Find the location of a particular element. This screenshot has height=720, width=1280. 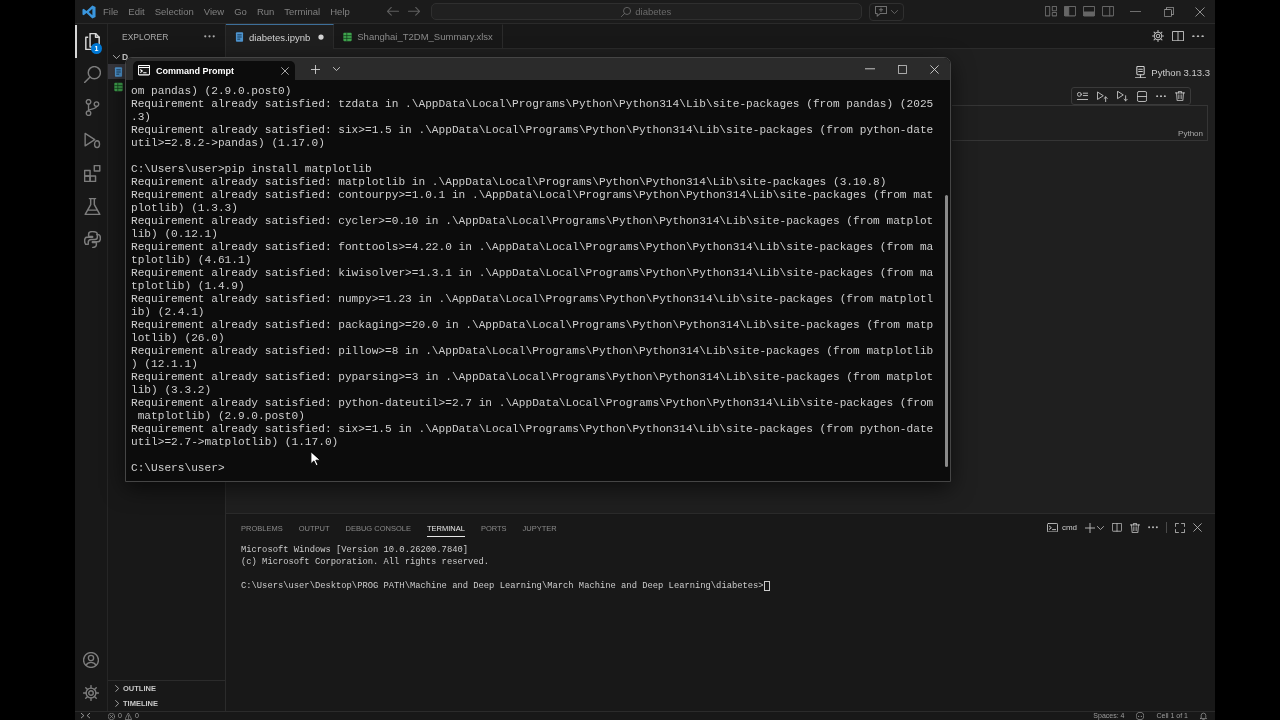

split-editor-icon is located at coordinates (1178, 36).